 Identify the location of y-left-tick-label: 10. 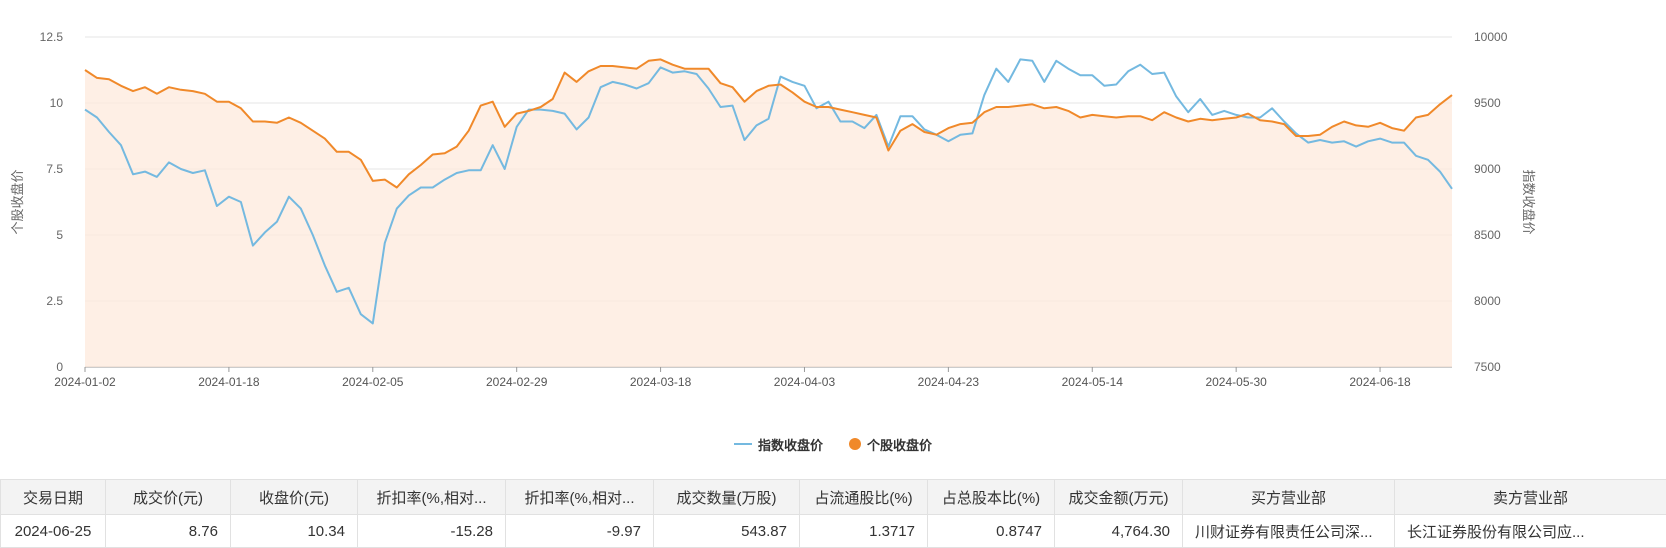
(57, 103).